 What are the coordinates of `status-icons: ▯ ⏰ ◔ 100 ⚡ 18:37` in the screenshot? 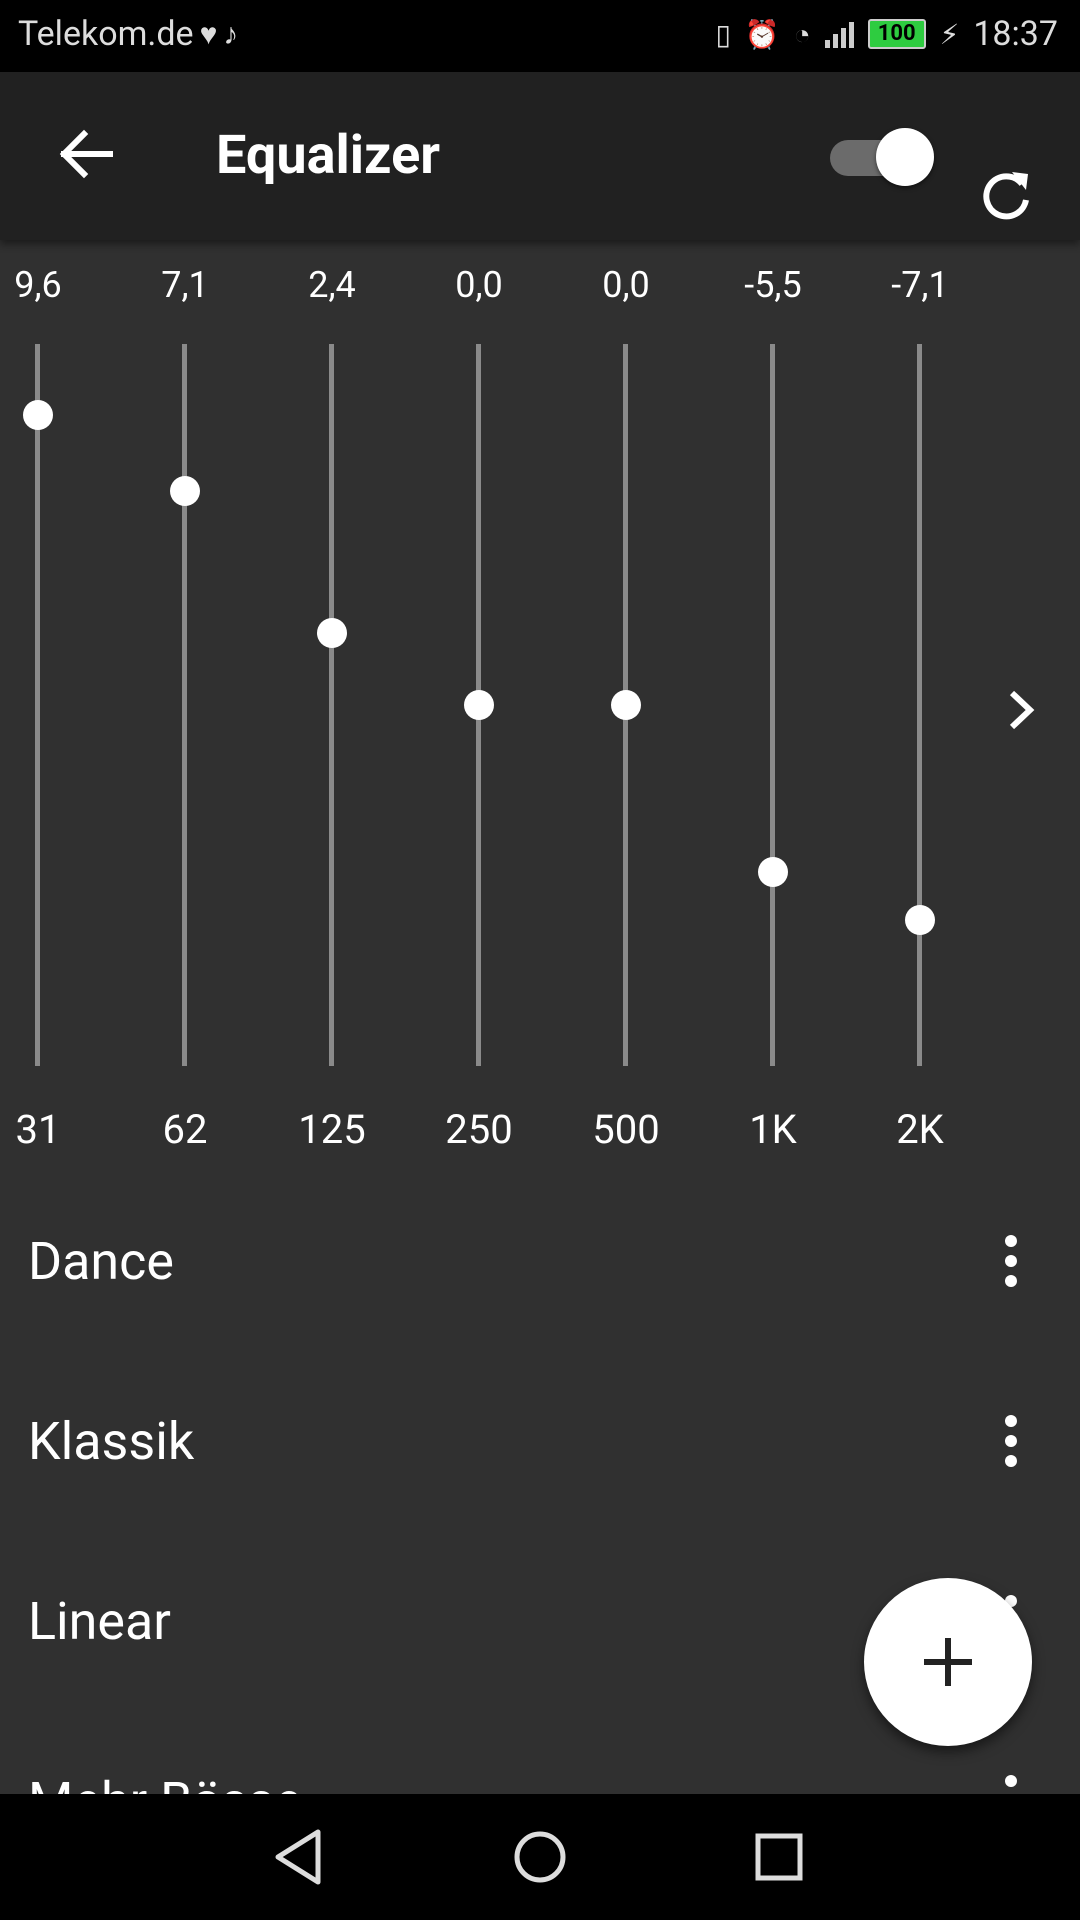 It's located at (886, 34).